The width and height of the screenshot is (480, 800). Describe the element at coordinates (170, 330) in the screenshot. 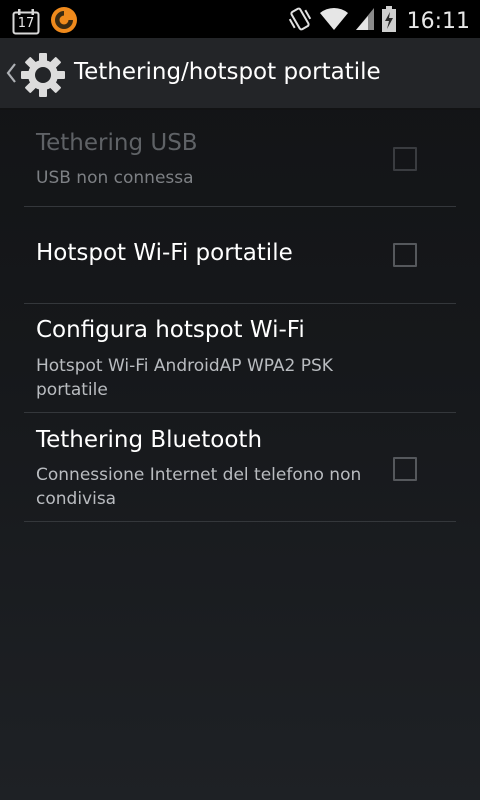

I see `setting-title: Configura hotspot Wi-Fi` at that location.